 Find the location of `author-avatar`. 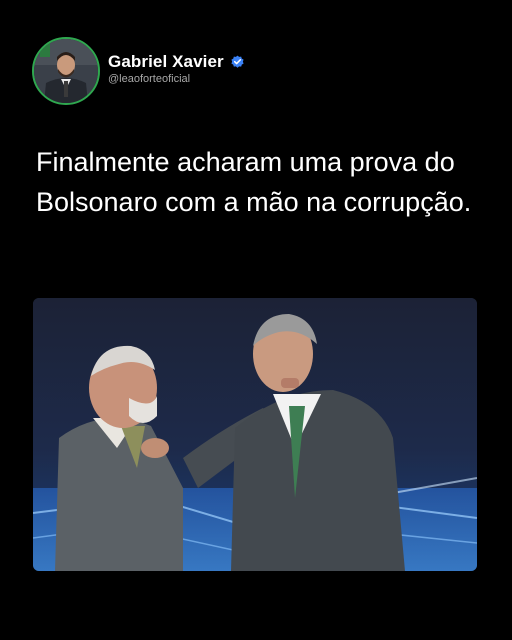

author-avatar is located at coordinates (66, 71).